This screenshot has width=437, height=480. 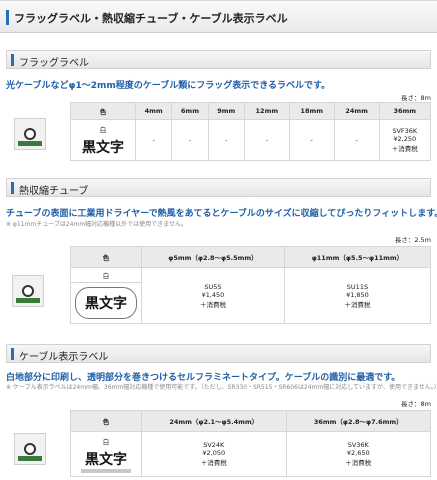 What do you see at coordinates (405, 111) in the screenshot?
I see `header-cell: 36mm` at bounding box center [405, 111].